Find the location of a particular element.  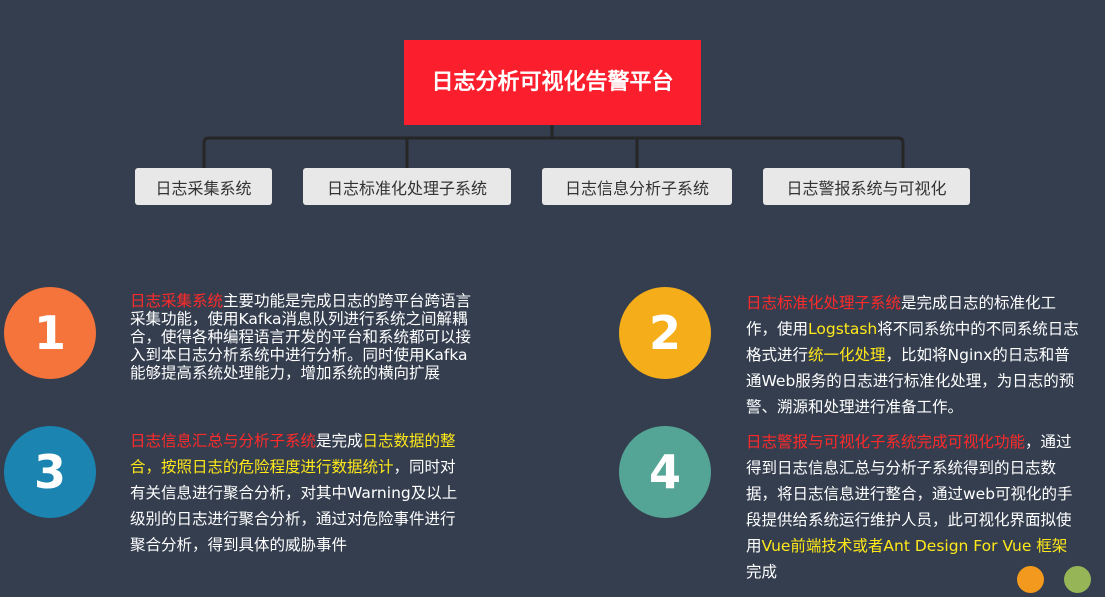

item-3-body-a: 是完成 is located at coordinates (339, 441).